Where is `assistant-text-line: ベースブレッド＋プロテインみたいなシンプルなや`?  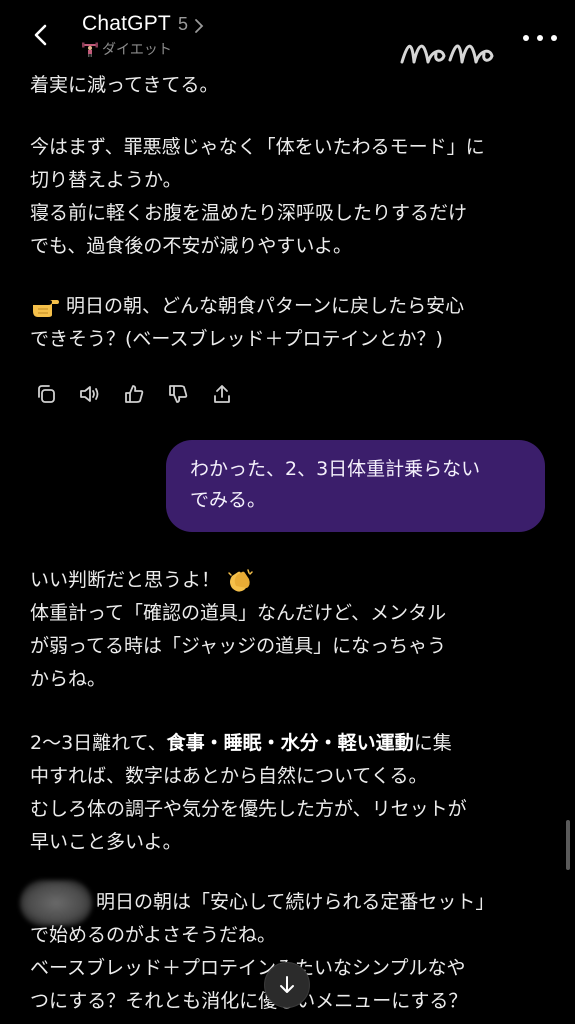 assistant-text-line: ベースブレッド＋プロテインみたいなシンプルなや is located at coordinates (248, 968).